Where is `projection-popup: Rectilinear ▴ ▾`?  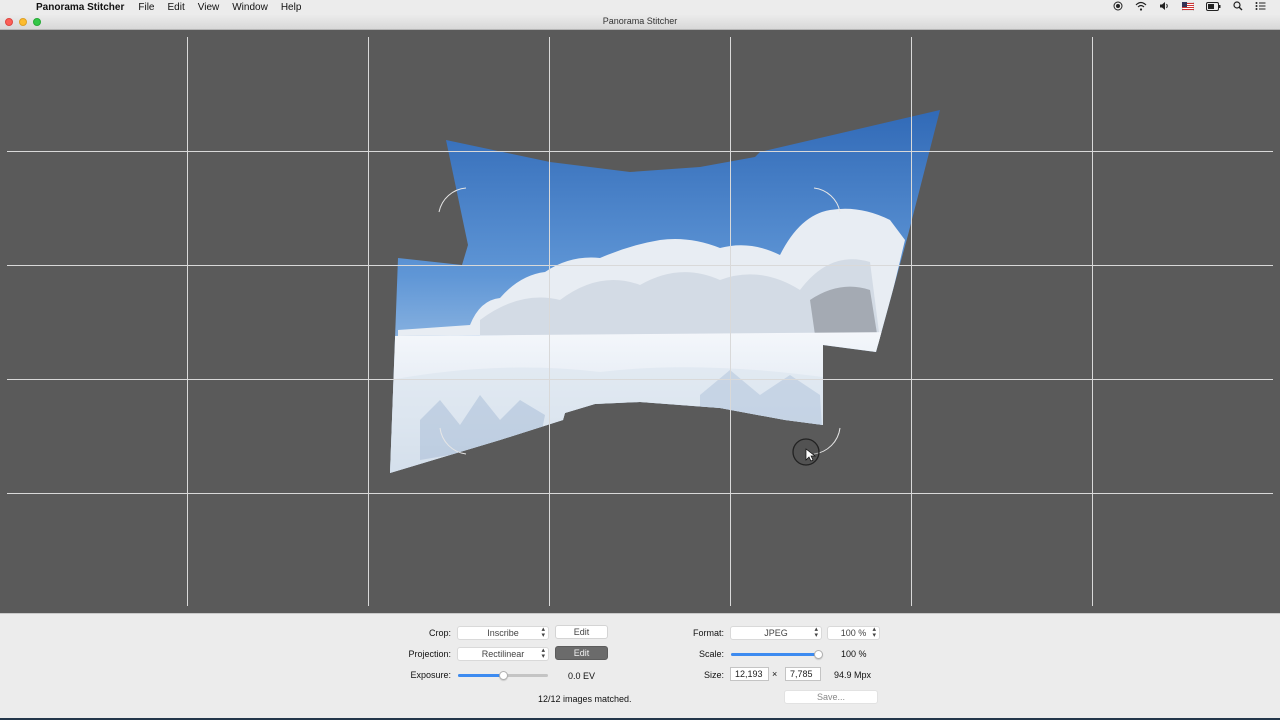 projection-popup: Rectilinear ▴ ▾ is located at coordinates (503, 654).